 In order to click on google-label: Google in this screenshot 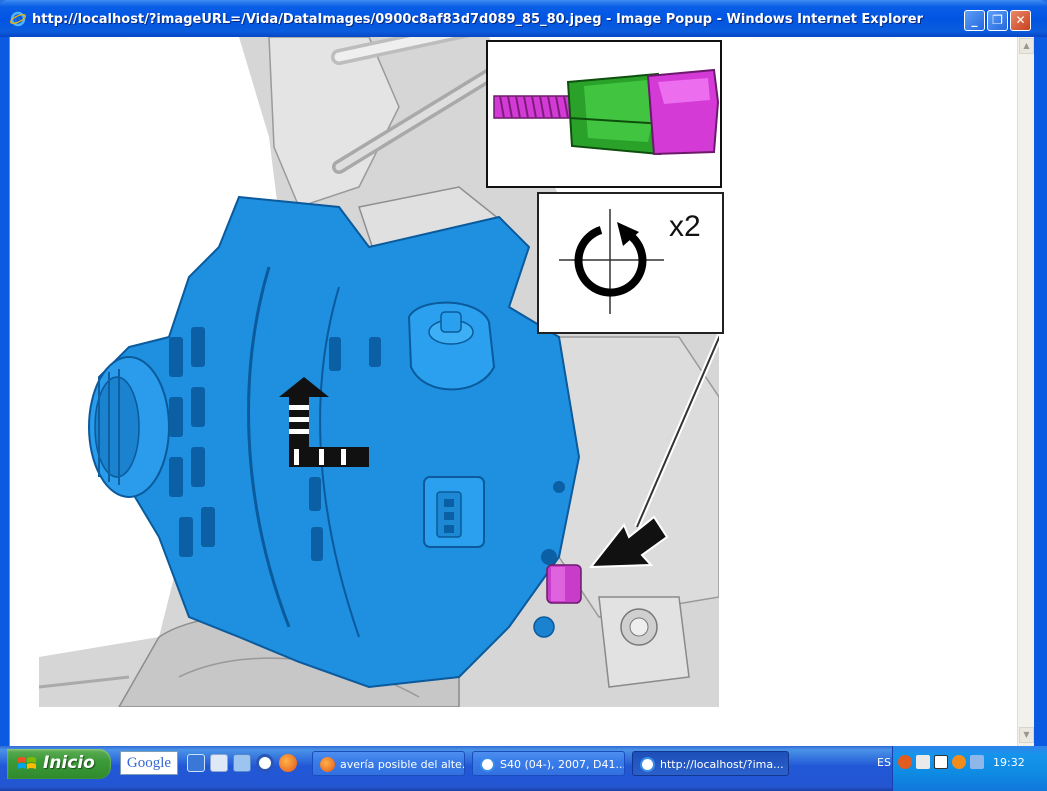, I will do `click(149, 763)`.